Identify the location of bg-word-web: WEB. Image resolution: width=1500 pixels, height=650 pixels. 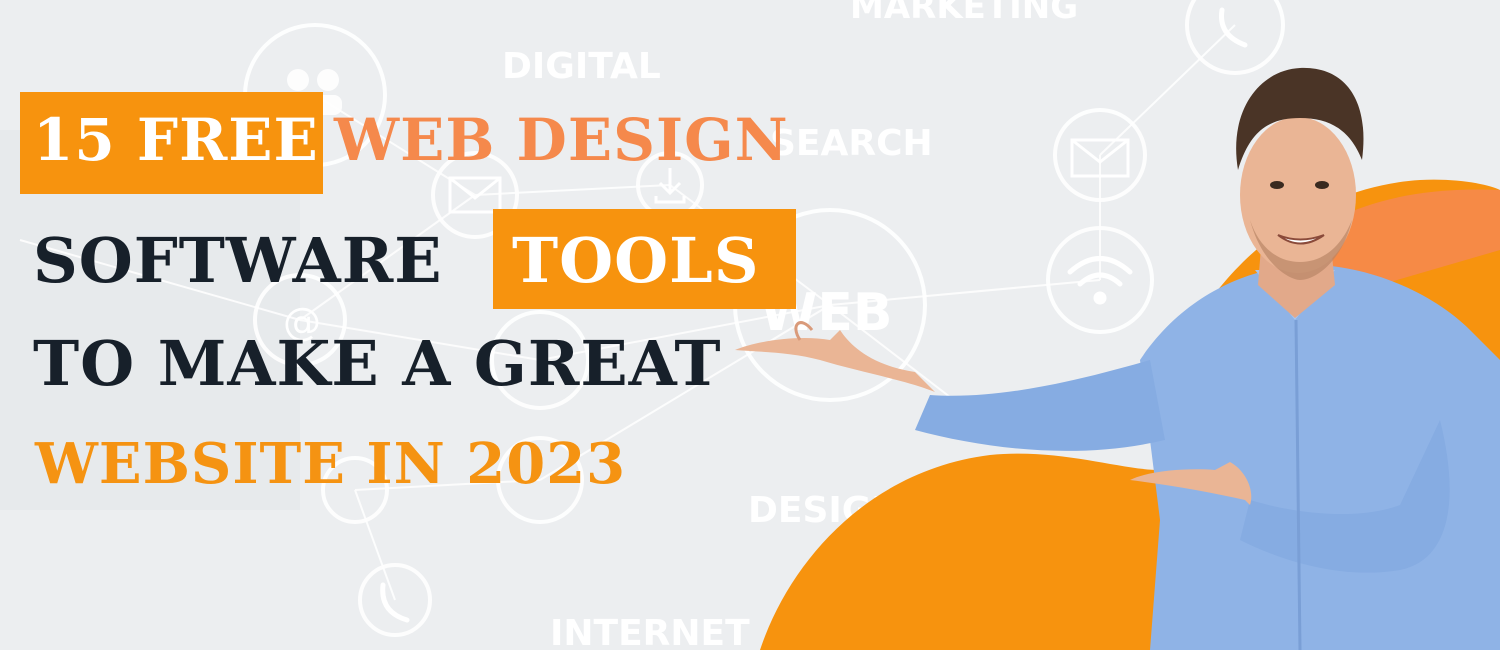
(826, 313).